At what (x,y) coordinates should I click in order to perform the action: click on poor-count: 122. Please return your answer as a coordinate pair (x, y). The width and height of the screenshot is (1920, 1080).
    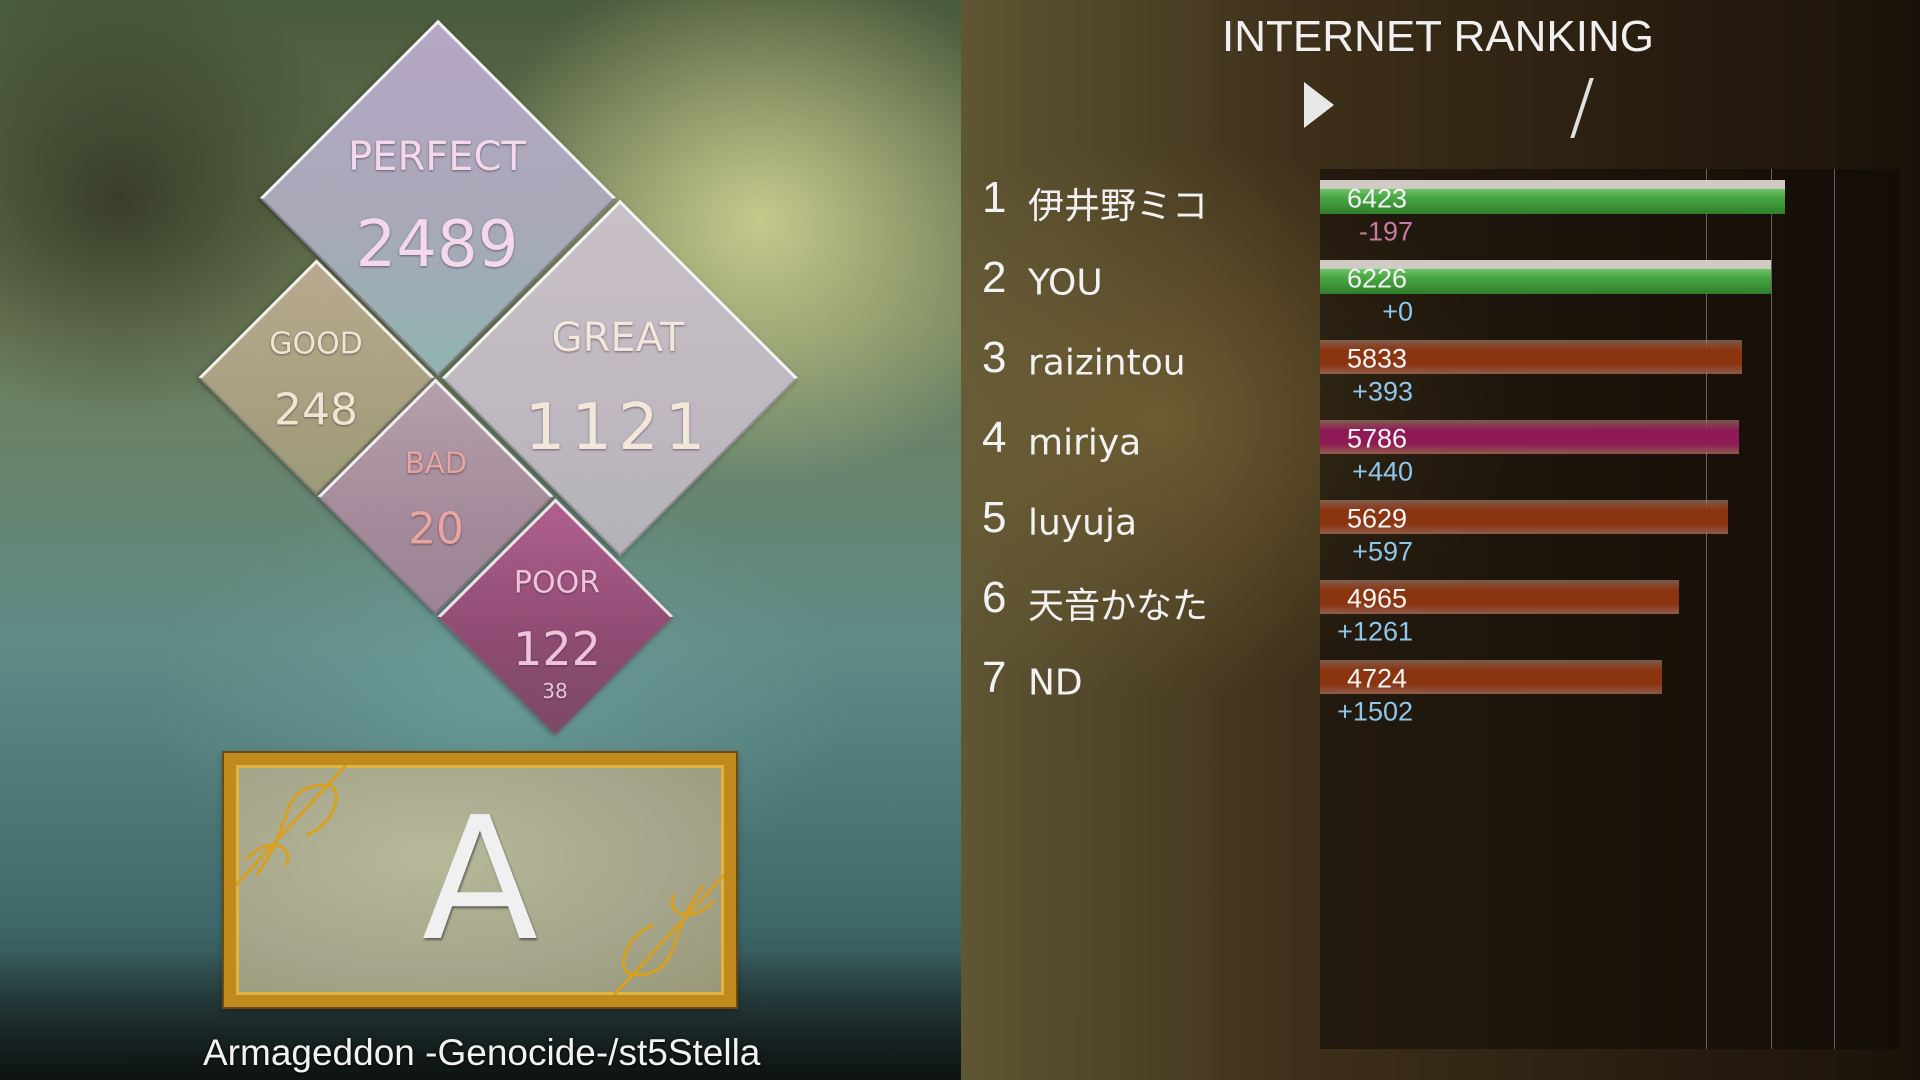
    Looking at the image, I should click on (557, 649).